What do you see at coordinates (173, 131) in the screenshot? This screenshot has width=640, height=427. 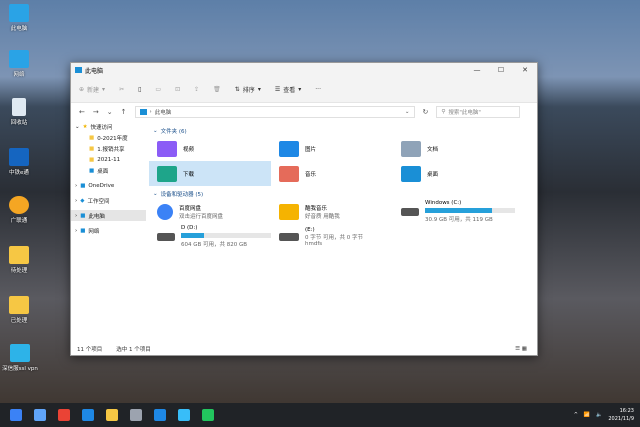 I see `label: 文件夹 (6)` at bounding box center [173, 131].